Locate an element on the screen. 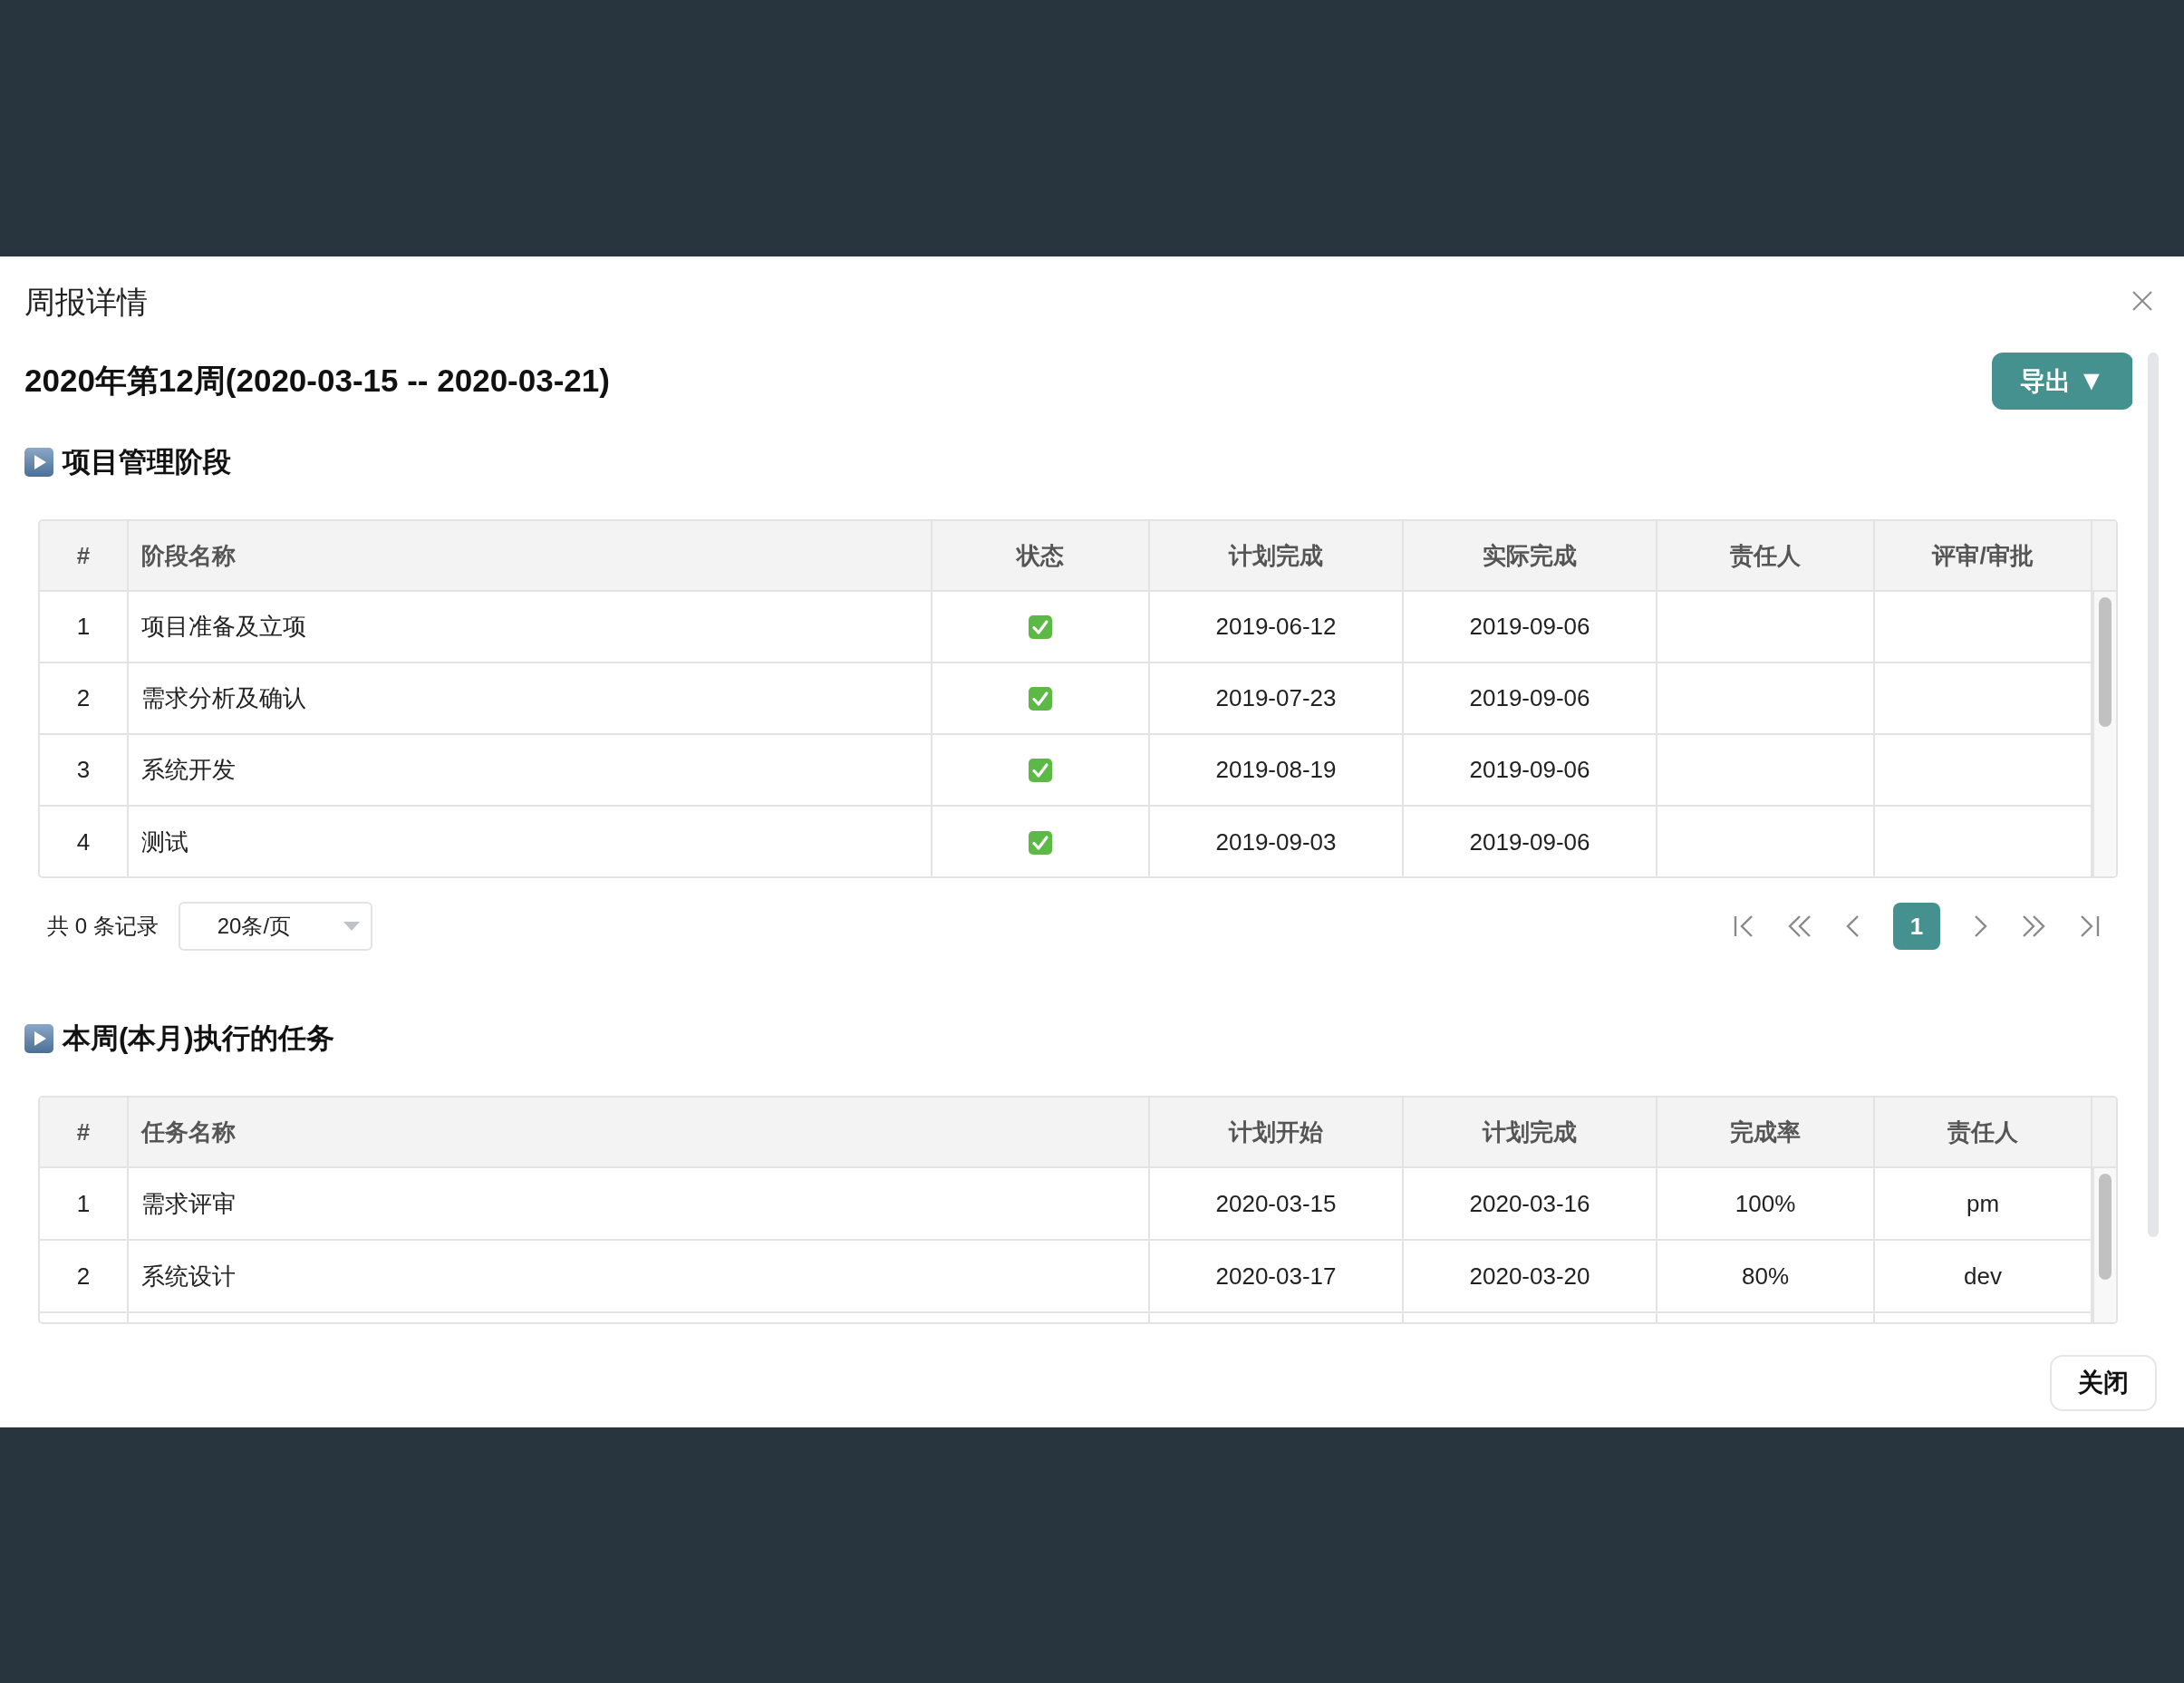  column-header: 任务名称 is located at coordinates (640, 1133).